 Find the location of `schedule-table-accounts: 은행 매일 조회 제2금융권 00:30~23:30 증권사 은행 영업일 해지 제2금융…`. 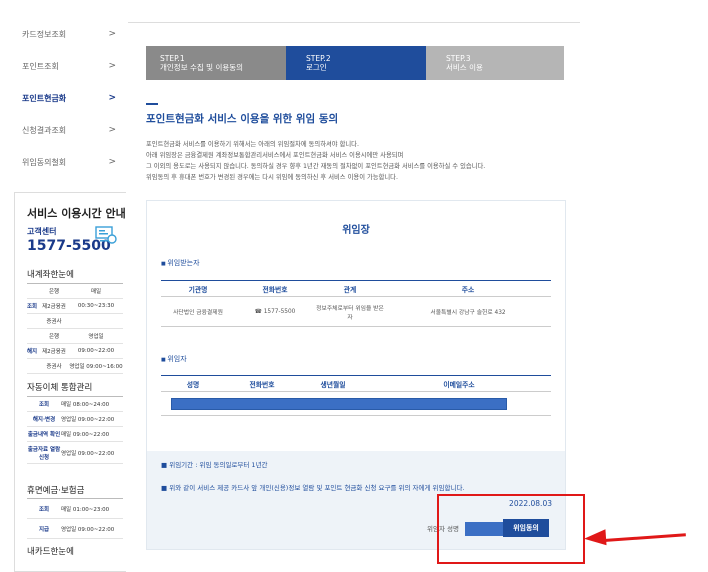

schedule-table-accounts: 은행 매일 조회 제2금융권 00:30~23:30 증권사 은행 영업일 해지 제2금융… is located at coordinates (75, 328).